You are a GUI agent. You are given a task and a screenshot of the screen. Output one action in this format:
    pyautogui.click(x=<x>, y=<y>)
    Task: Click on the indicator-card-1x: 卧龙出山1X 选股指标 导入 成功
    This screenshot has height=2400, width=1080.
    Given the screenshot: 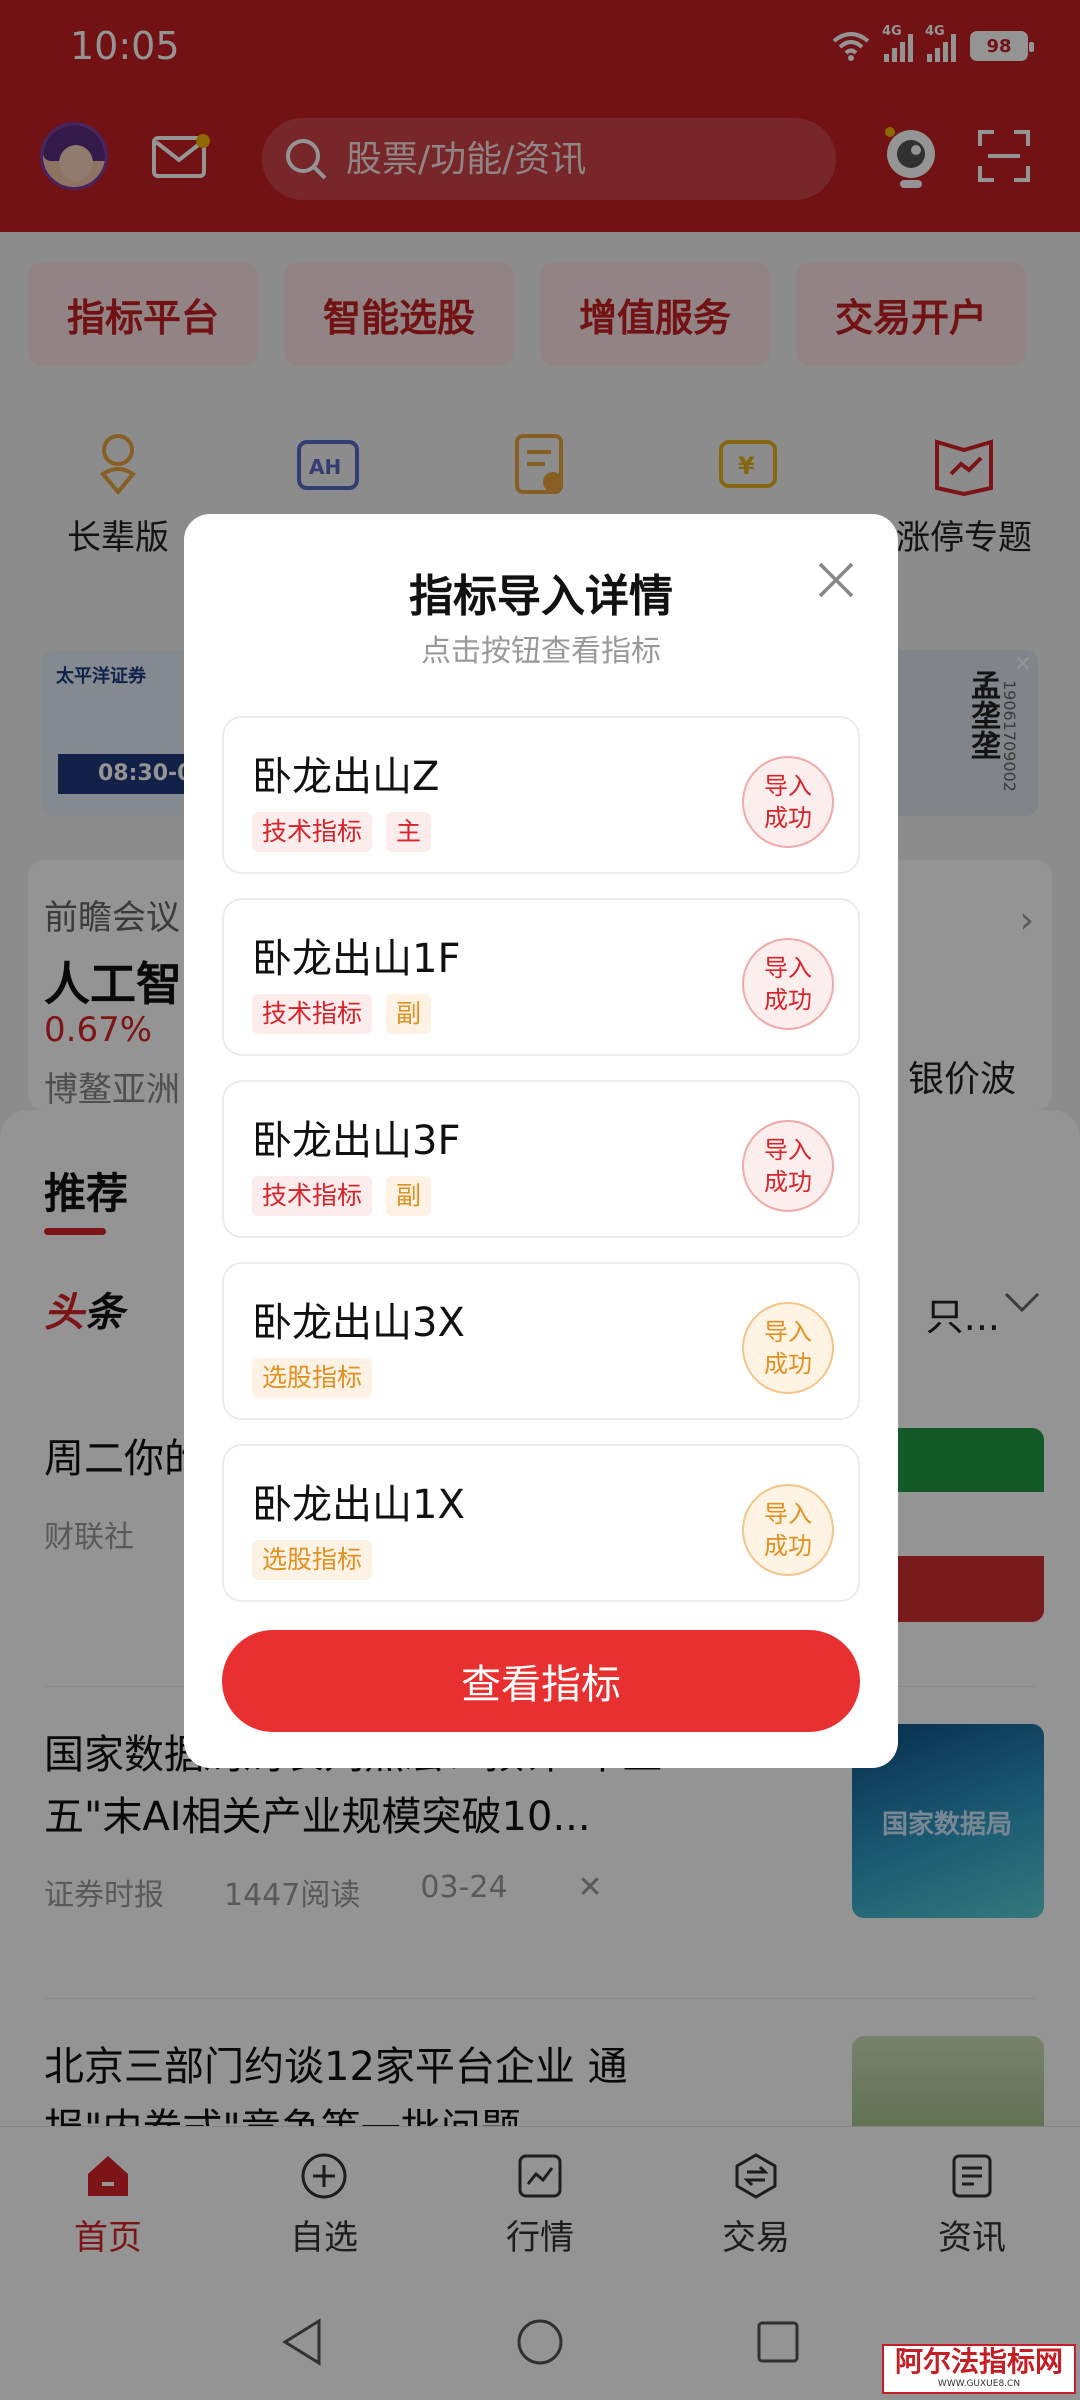 What is the action you would take?
    pyautogui.click(x=541, y=1523)
    